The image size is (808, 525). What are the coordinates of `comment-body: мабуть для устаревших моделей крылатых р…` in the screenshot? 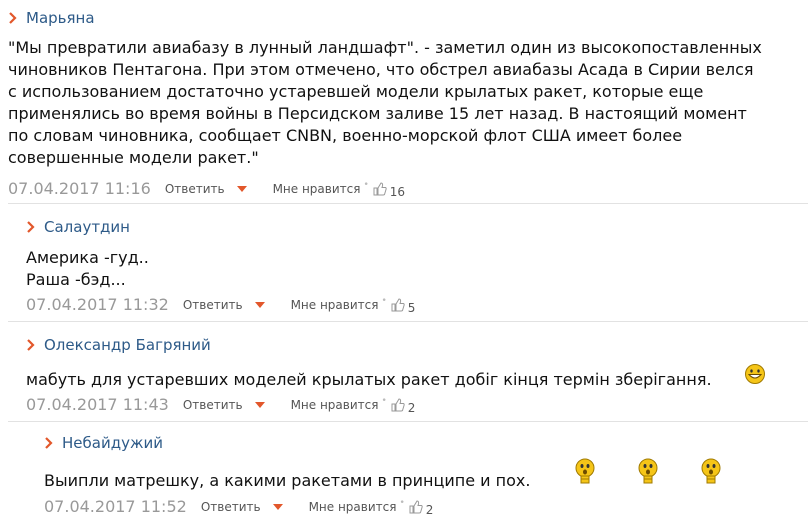 It's located at (369, 380).